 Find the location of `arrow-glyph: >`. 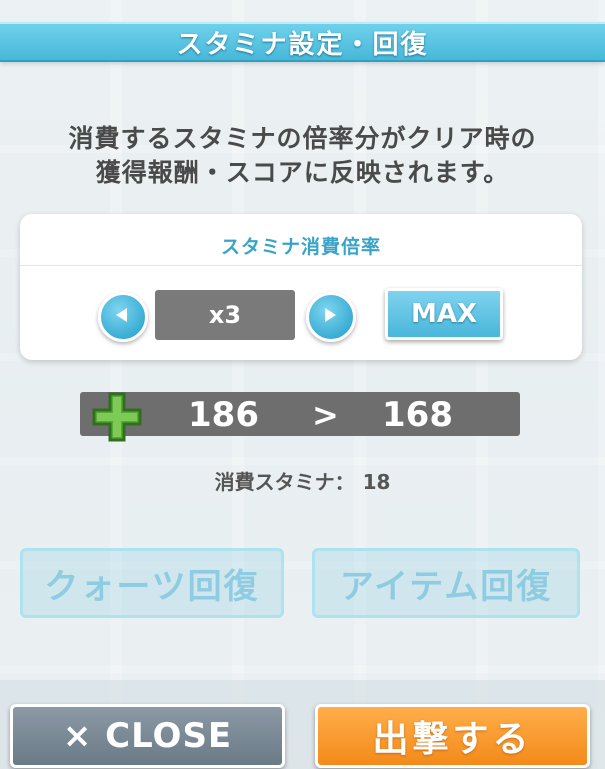

arrow-glyph: > is located at coordinates (325, 415).